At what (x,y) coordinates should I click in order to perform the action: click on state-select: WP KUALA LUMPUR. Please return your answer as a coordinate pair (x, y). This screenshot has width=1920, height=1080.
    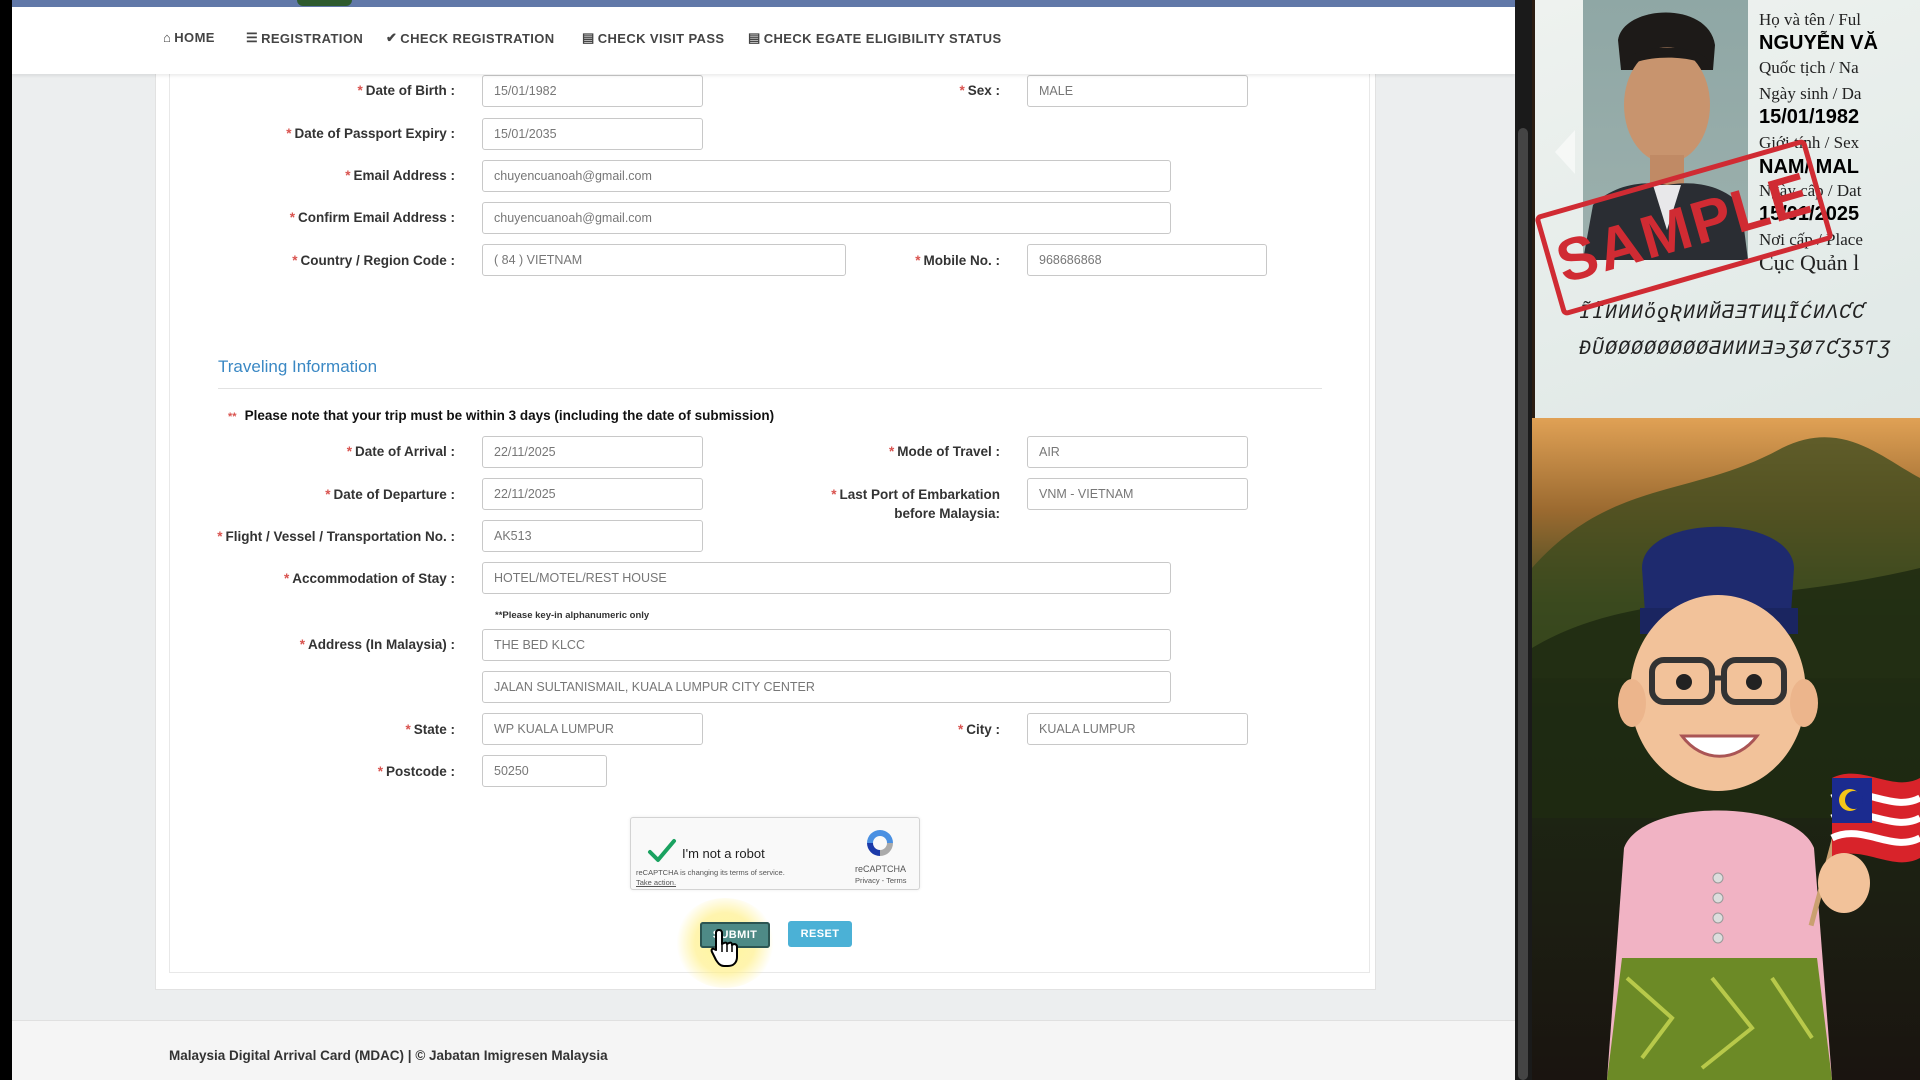
    Looking at the image, I should click on (592, 729).